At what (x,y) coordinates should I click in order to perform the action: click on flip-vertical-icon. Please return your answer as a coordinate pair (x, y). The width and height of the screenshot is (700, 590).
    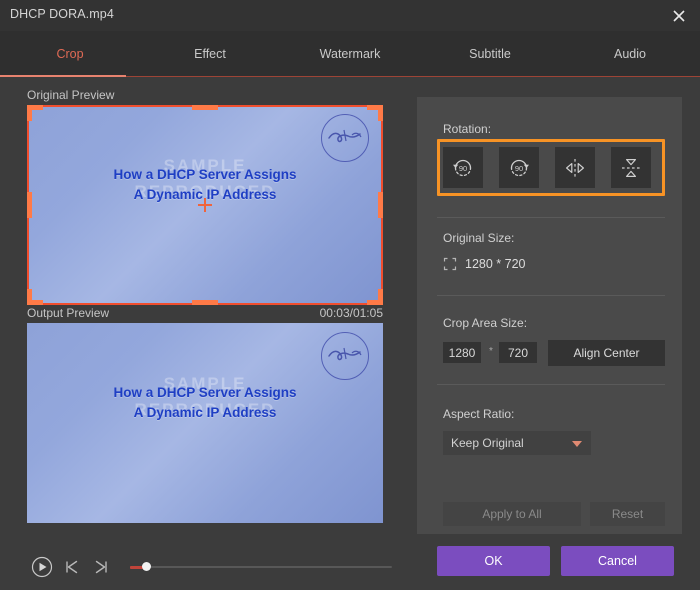
    Looking at the image, I should click on (631, 167).